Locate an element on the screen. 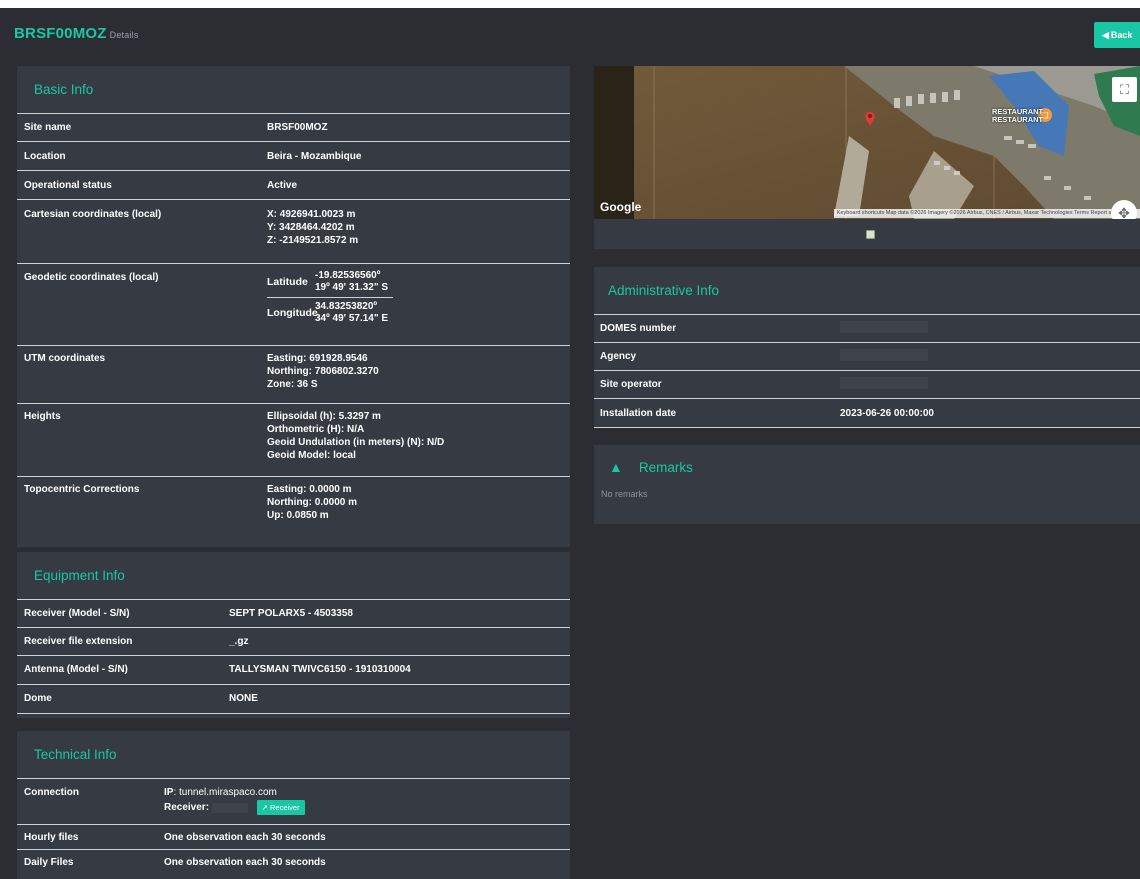 The width and height of the screenshot is (1140, 879). height-orthometric: Orthometric (H): N/A is located at coordinates (316, 429).